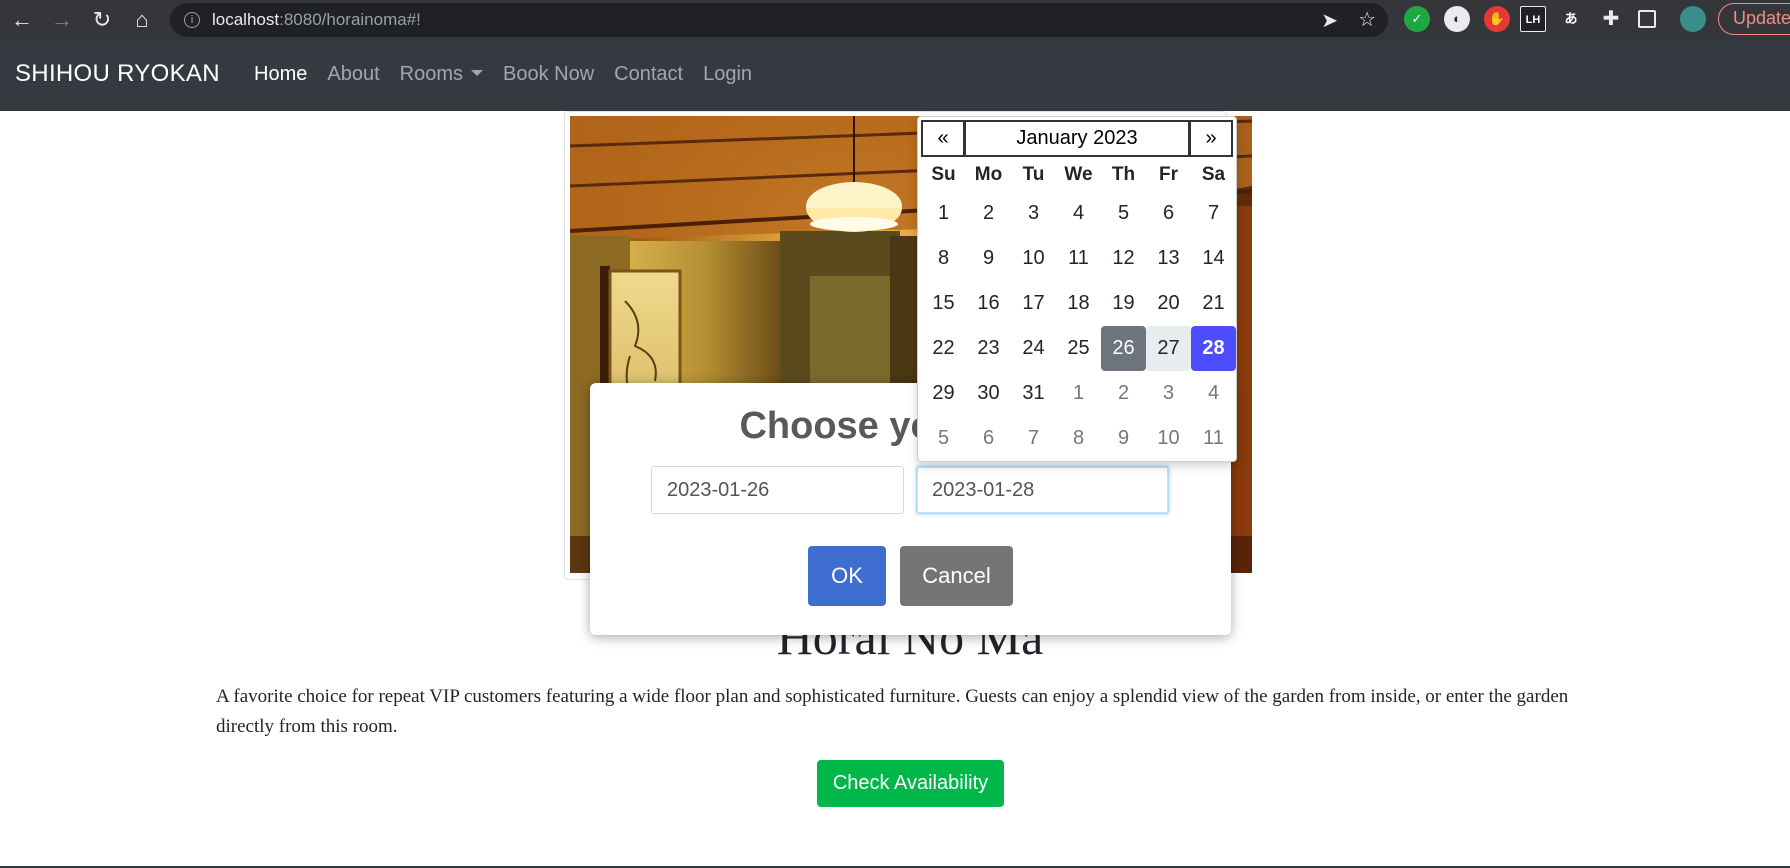  I want to click on nav-login: Login, so click(727, 74).